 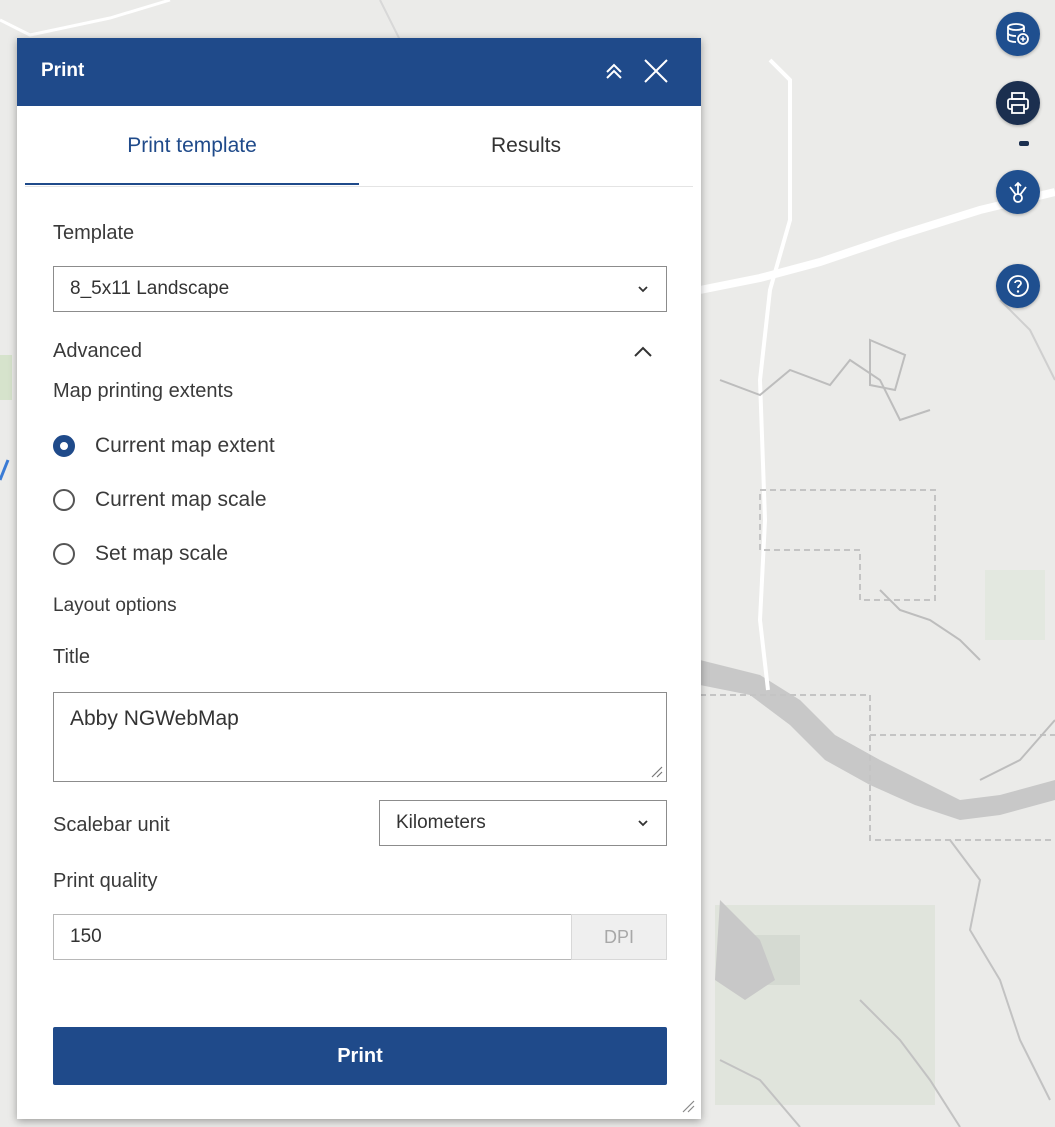 I want to click on print-quality-label: Print quality, so click(x=105, y=881).